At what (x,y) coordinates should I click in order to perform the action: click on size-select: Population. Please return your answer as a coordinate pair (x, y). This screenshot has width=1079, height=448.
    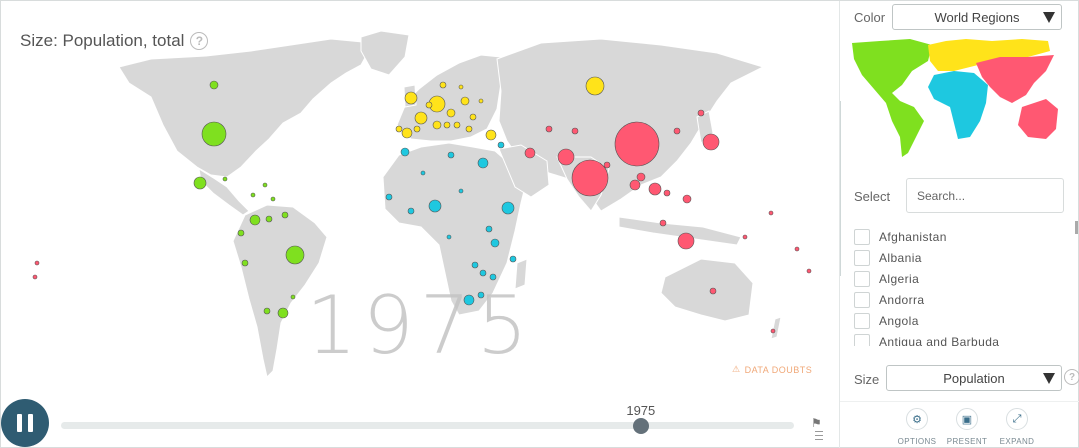
    Looking at the image, I should click on (974, 378).